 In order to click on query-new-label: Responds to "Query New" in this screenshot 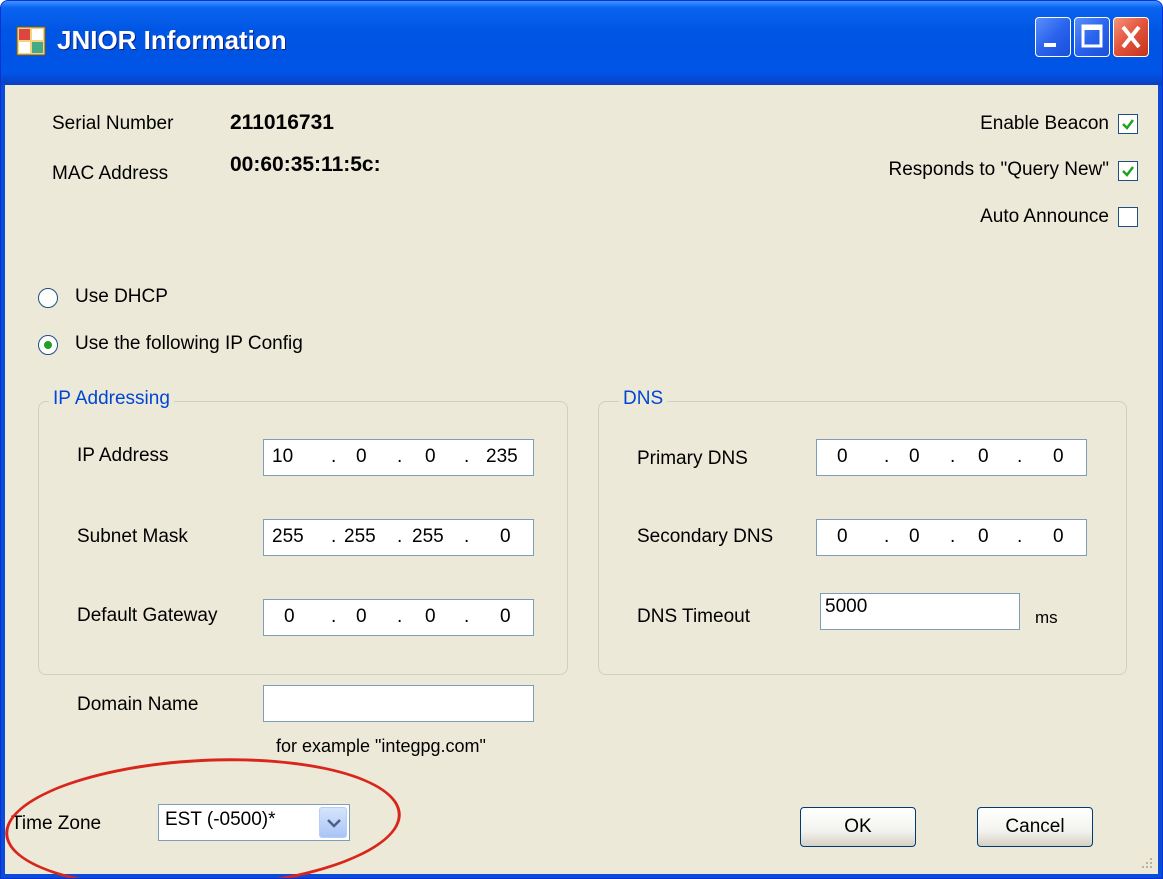, I will do `click(998, 169)`.